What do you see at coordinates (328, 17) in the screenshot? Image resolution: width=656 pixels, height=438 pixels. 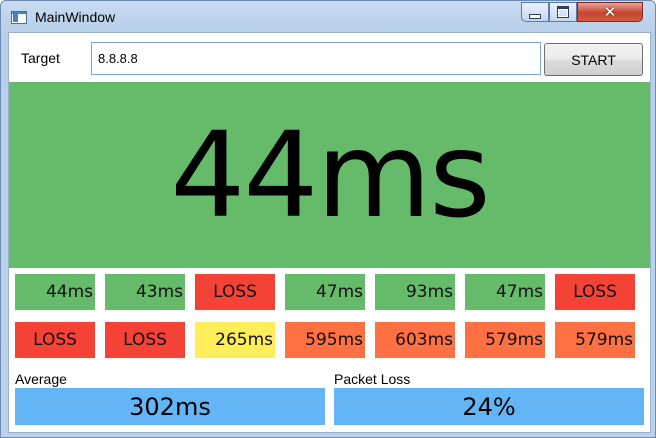 I see `title-bar: MainWindow ✕` at bounding box center [328, 17].